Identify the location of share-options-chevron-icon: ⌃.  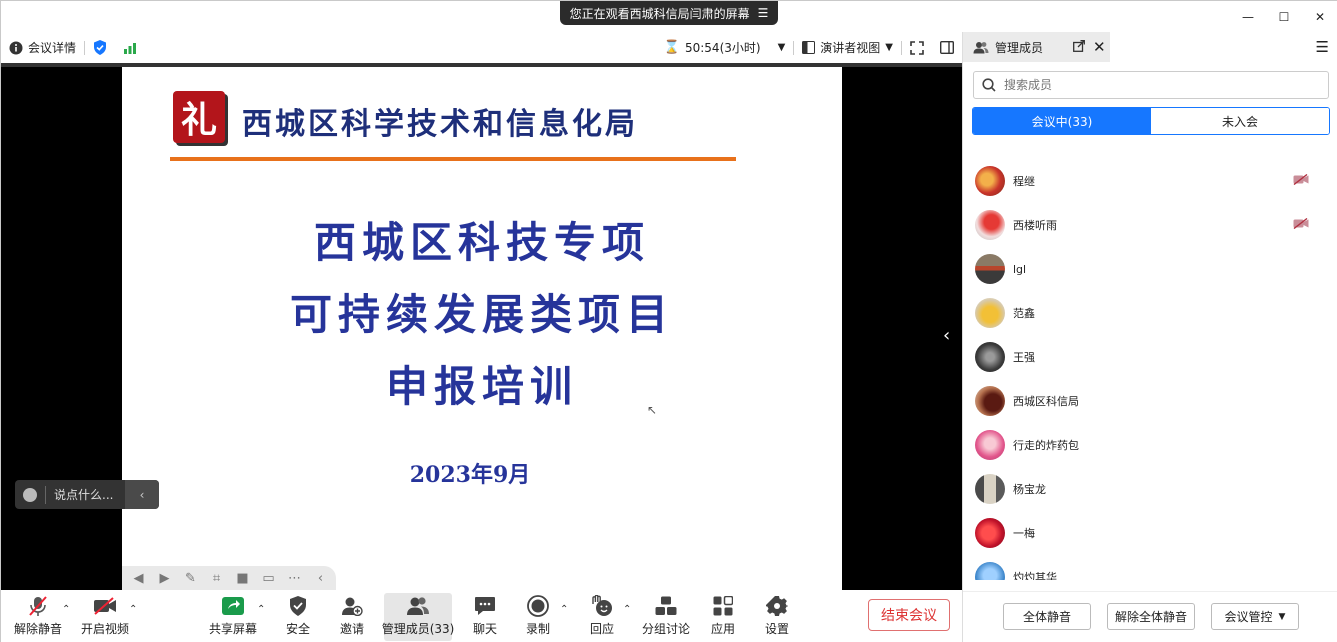
(261, 609).